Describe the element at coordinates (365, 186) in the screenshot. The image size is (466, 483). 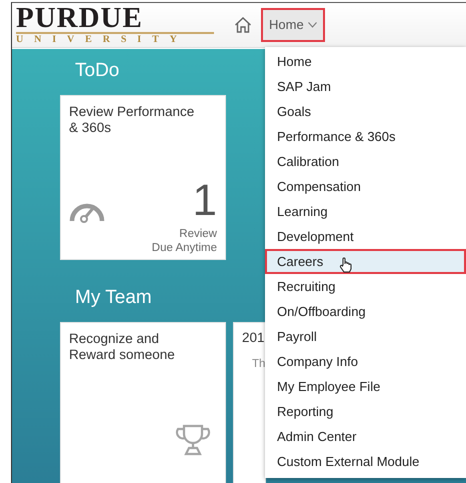
I see `menu-item: Compensation` at that location.